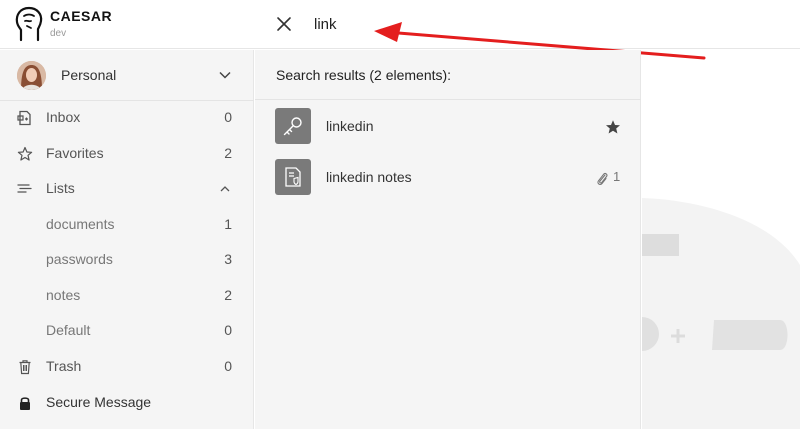 The image size is (800, 429). What do you see at coordinates (284, 24) in the screenshot?
I see `close-search-icon` at bounding box center [284, 24].